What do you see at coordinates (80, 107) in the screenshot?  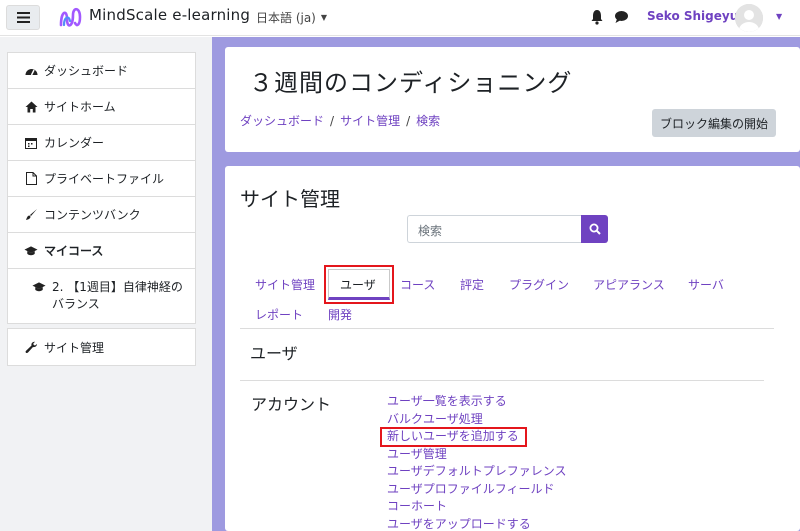 I see `nav-item-label: サイトホーム` at bounding box center [80, 107].